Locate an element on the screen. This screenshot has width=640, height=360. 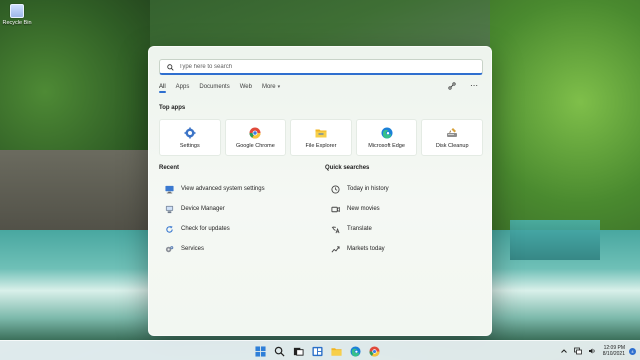
top-app-label: Microsoft Edge is located at coordinates (386, 145).